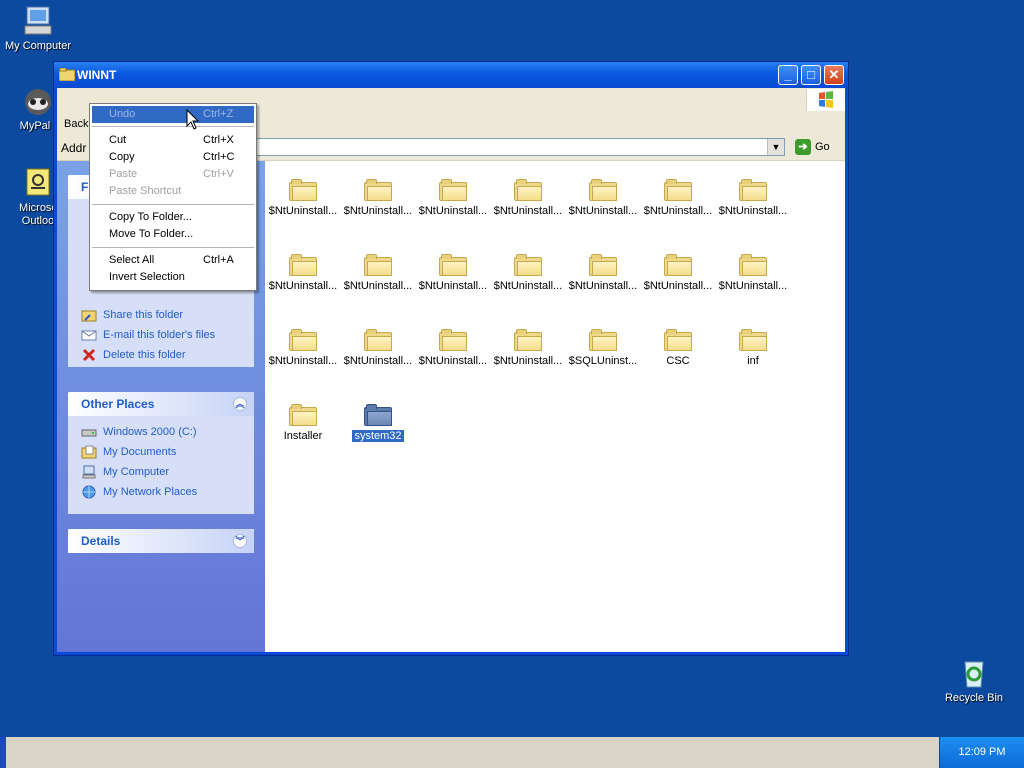 The height and width of the screenshot is (768, 1024). What do you see at coordinates (813, 147) in the screenshot?
I see `go-button: ➔ Go` at bounding box center [813, 147].